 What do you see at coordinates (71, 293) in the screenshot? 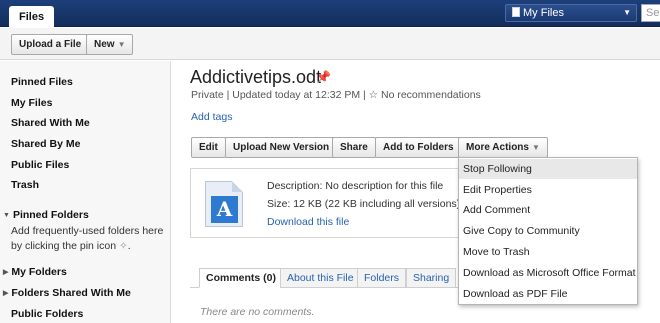
I see `folders-shared-label: Folders Shared With Me` at bounding box center [71, 293].